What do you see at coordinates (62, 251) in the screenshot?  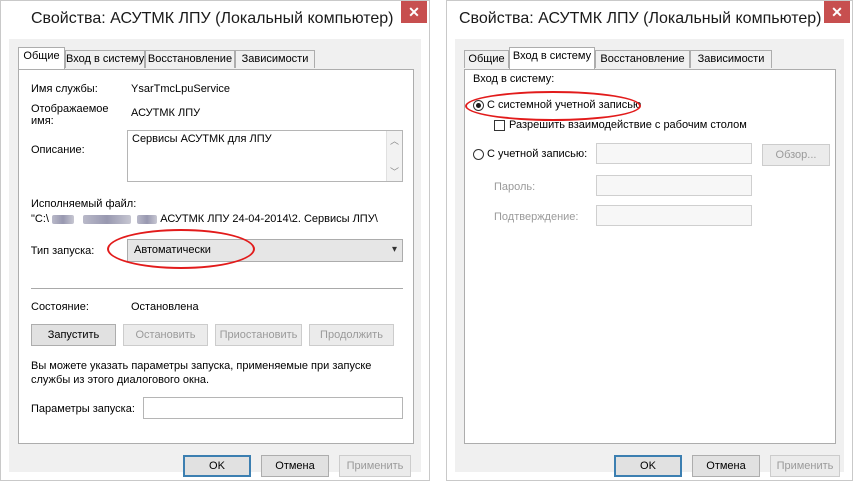 I see `startup-type-label: ТТип запуска:` at bounding box center [62, 251].